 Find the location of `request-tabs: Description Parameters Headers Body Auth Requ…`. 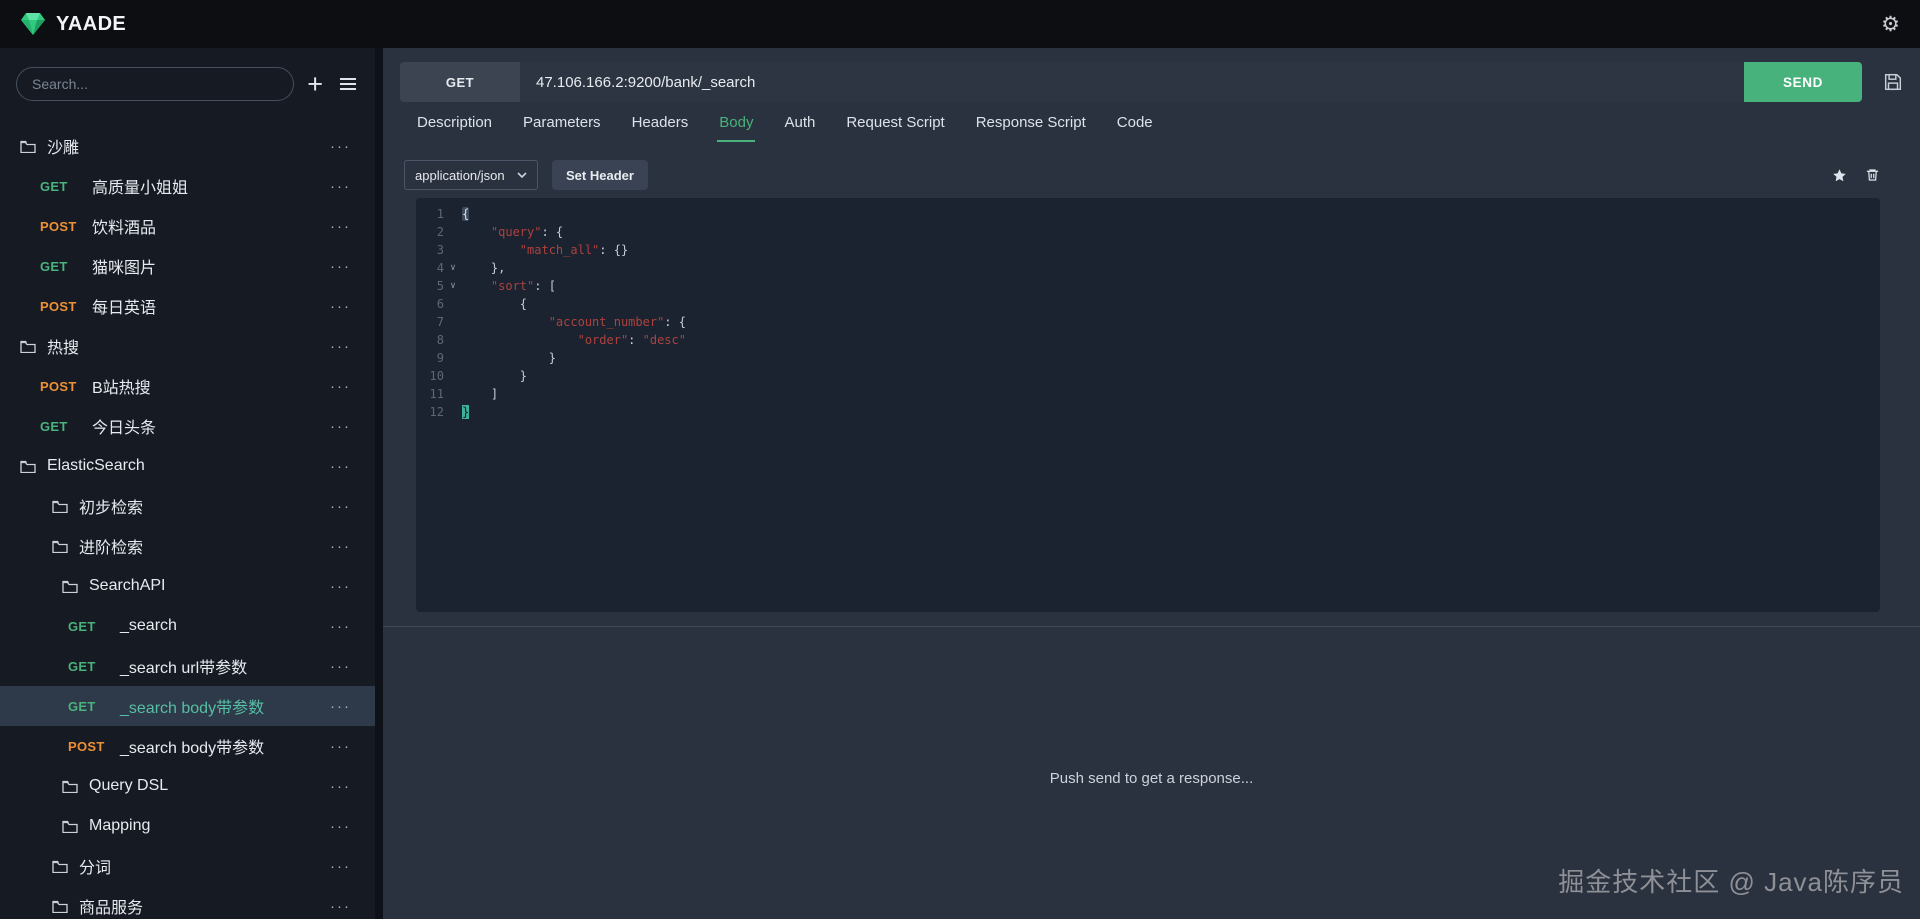

request-tabs: Description Parameters Headers Body Auth Requ… is located at coordinates (785, 125).